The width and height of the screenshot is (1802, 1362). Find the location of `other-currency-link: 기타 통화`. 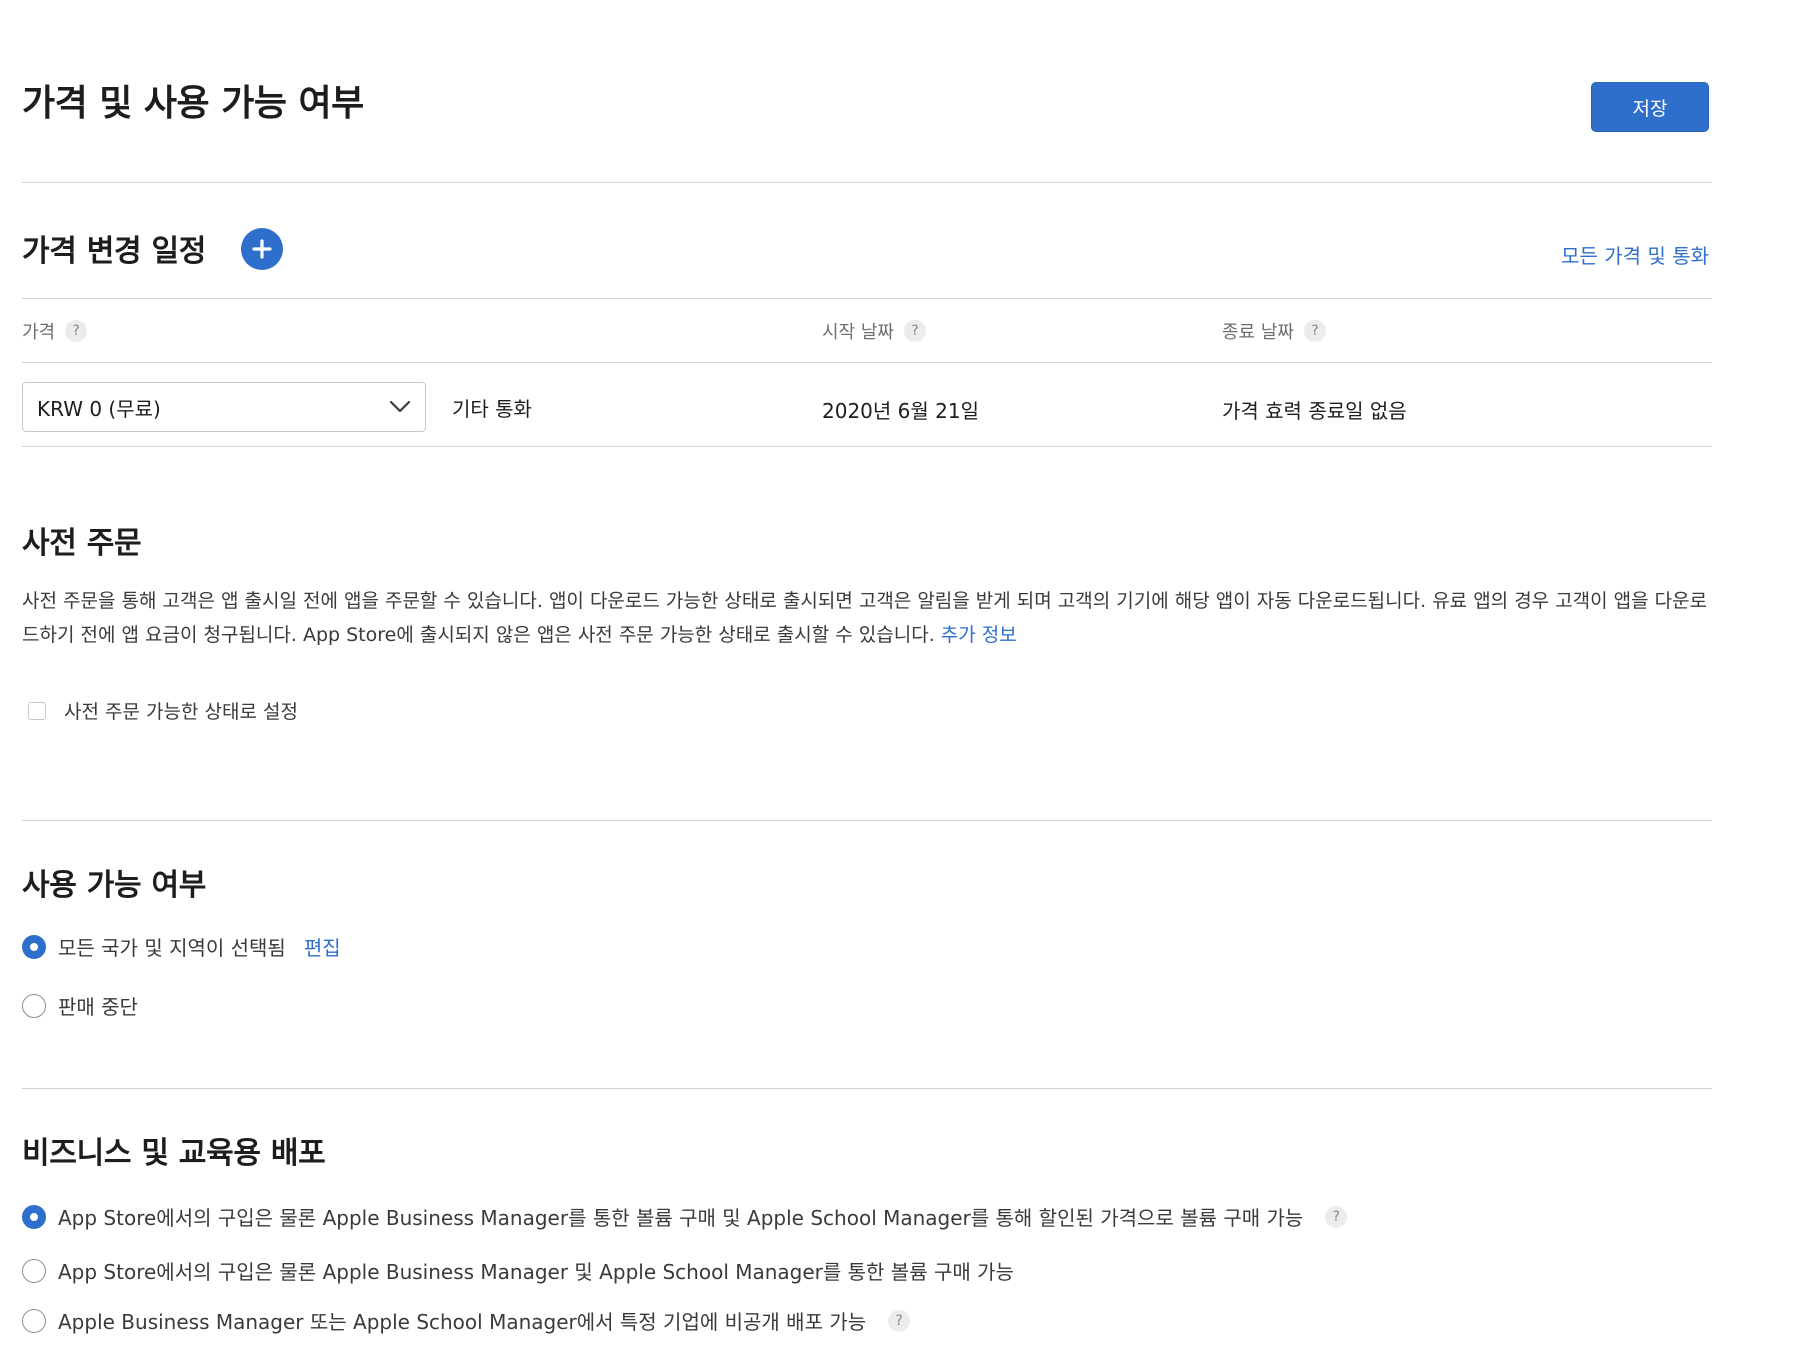

other-currency-link: 기타 통화 is located at coordinates (492, 407).